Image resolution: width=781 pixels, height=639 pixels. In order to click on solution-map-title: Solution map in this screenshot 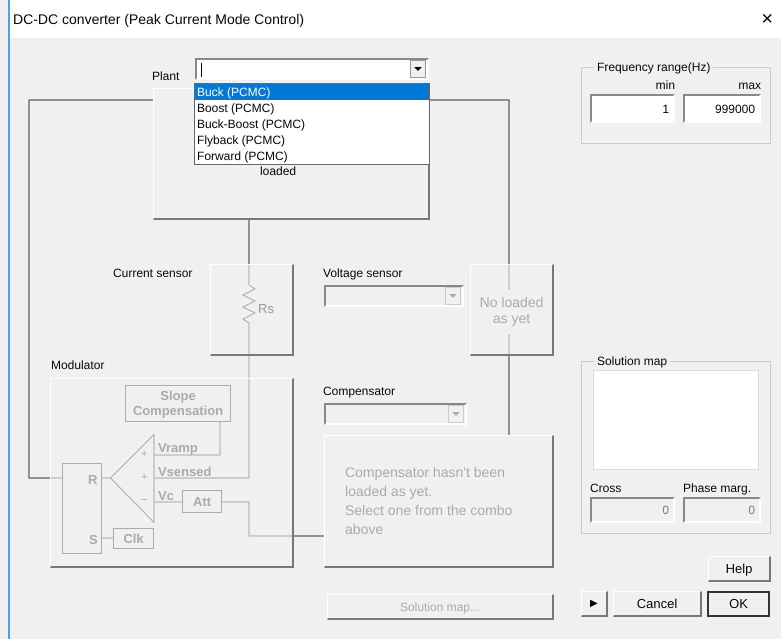, I will do `click(632, 361)`.